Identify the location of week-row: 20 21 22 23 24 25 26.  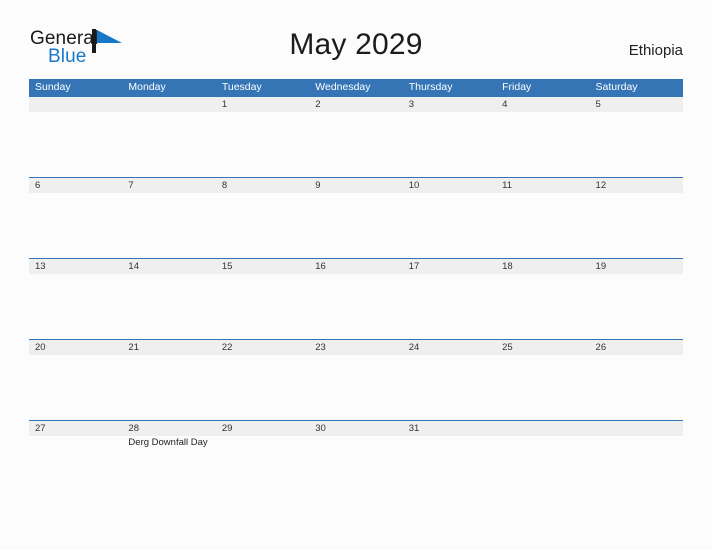
(356, 379).